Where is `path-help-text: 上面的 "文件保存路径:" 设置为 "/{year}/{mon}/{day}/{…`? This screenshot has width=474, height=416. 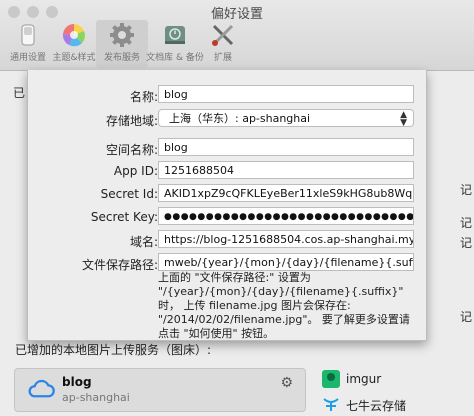 path-help-text: 上面的 "文件保存路径:" 设置为 "/{year}/{mon}/{day}/{… is located at coordinates (284, 305).